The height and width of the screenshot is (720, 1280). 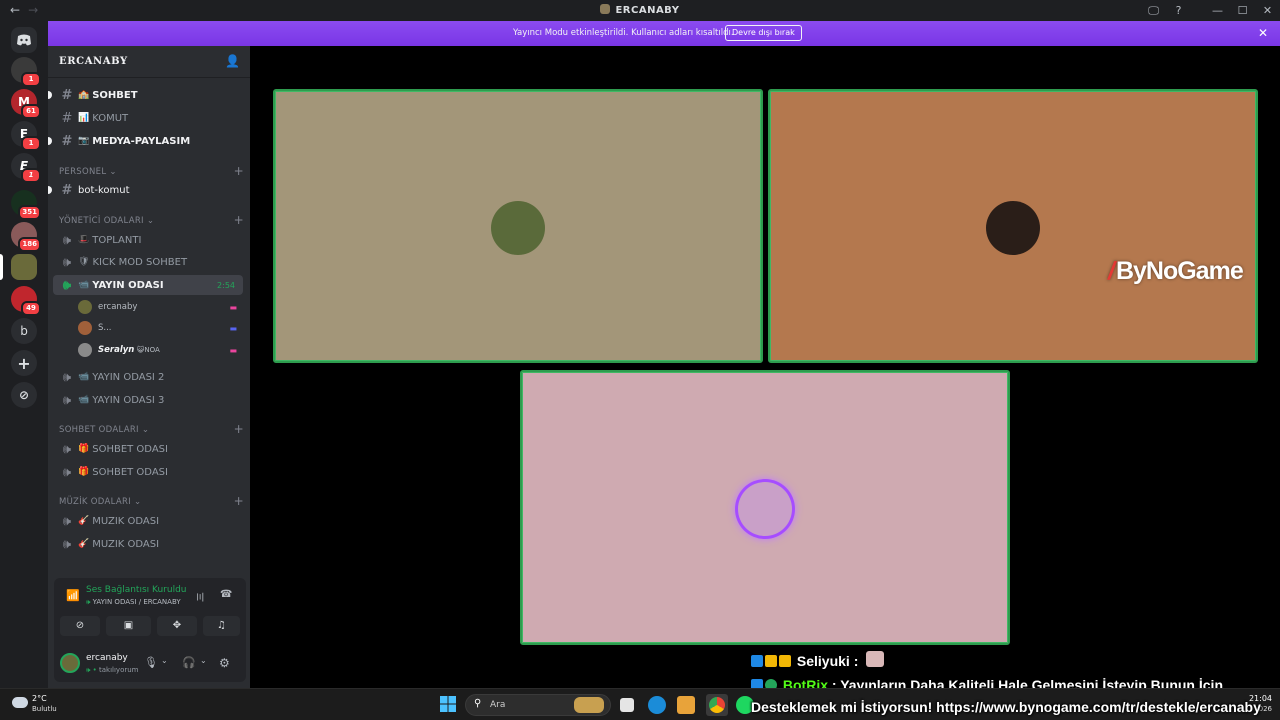 What do you see at coordinates (148, 377) in the screenshot?
I see `voice-channel-yayin-odasi-2: 🕪 📹 YAYIN ODASI 2` at bounding box center [148, 377].